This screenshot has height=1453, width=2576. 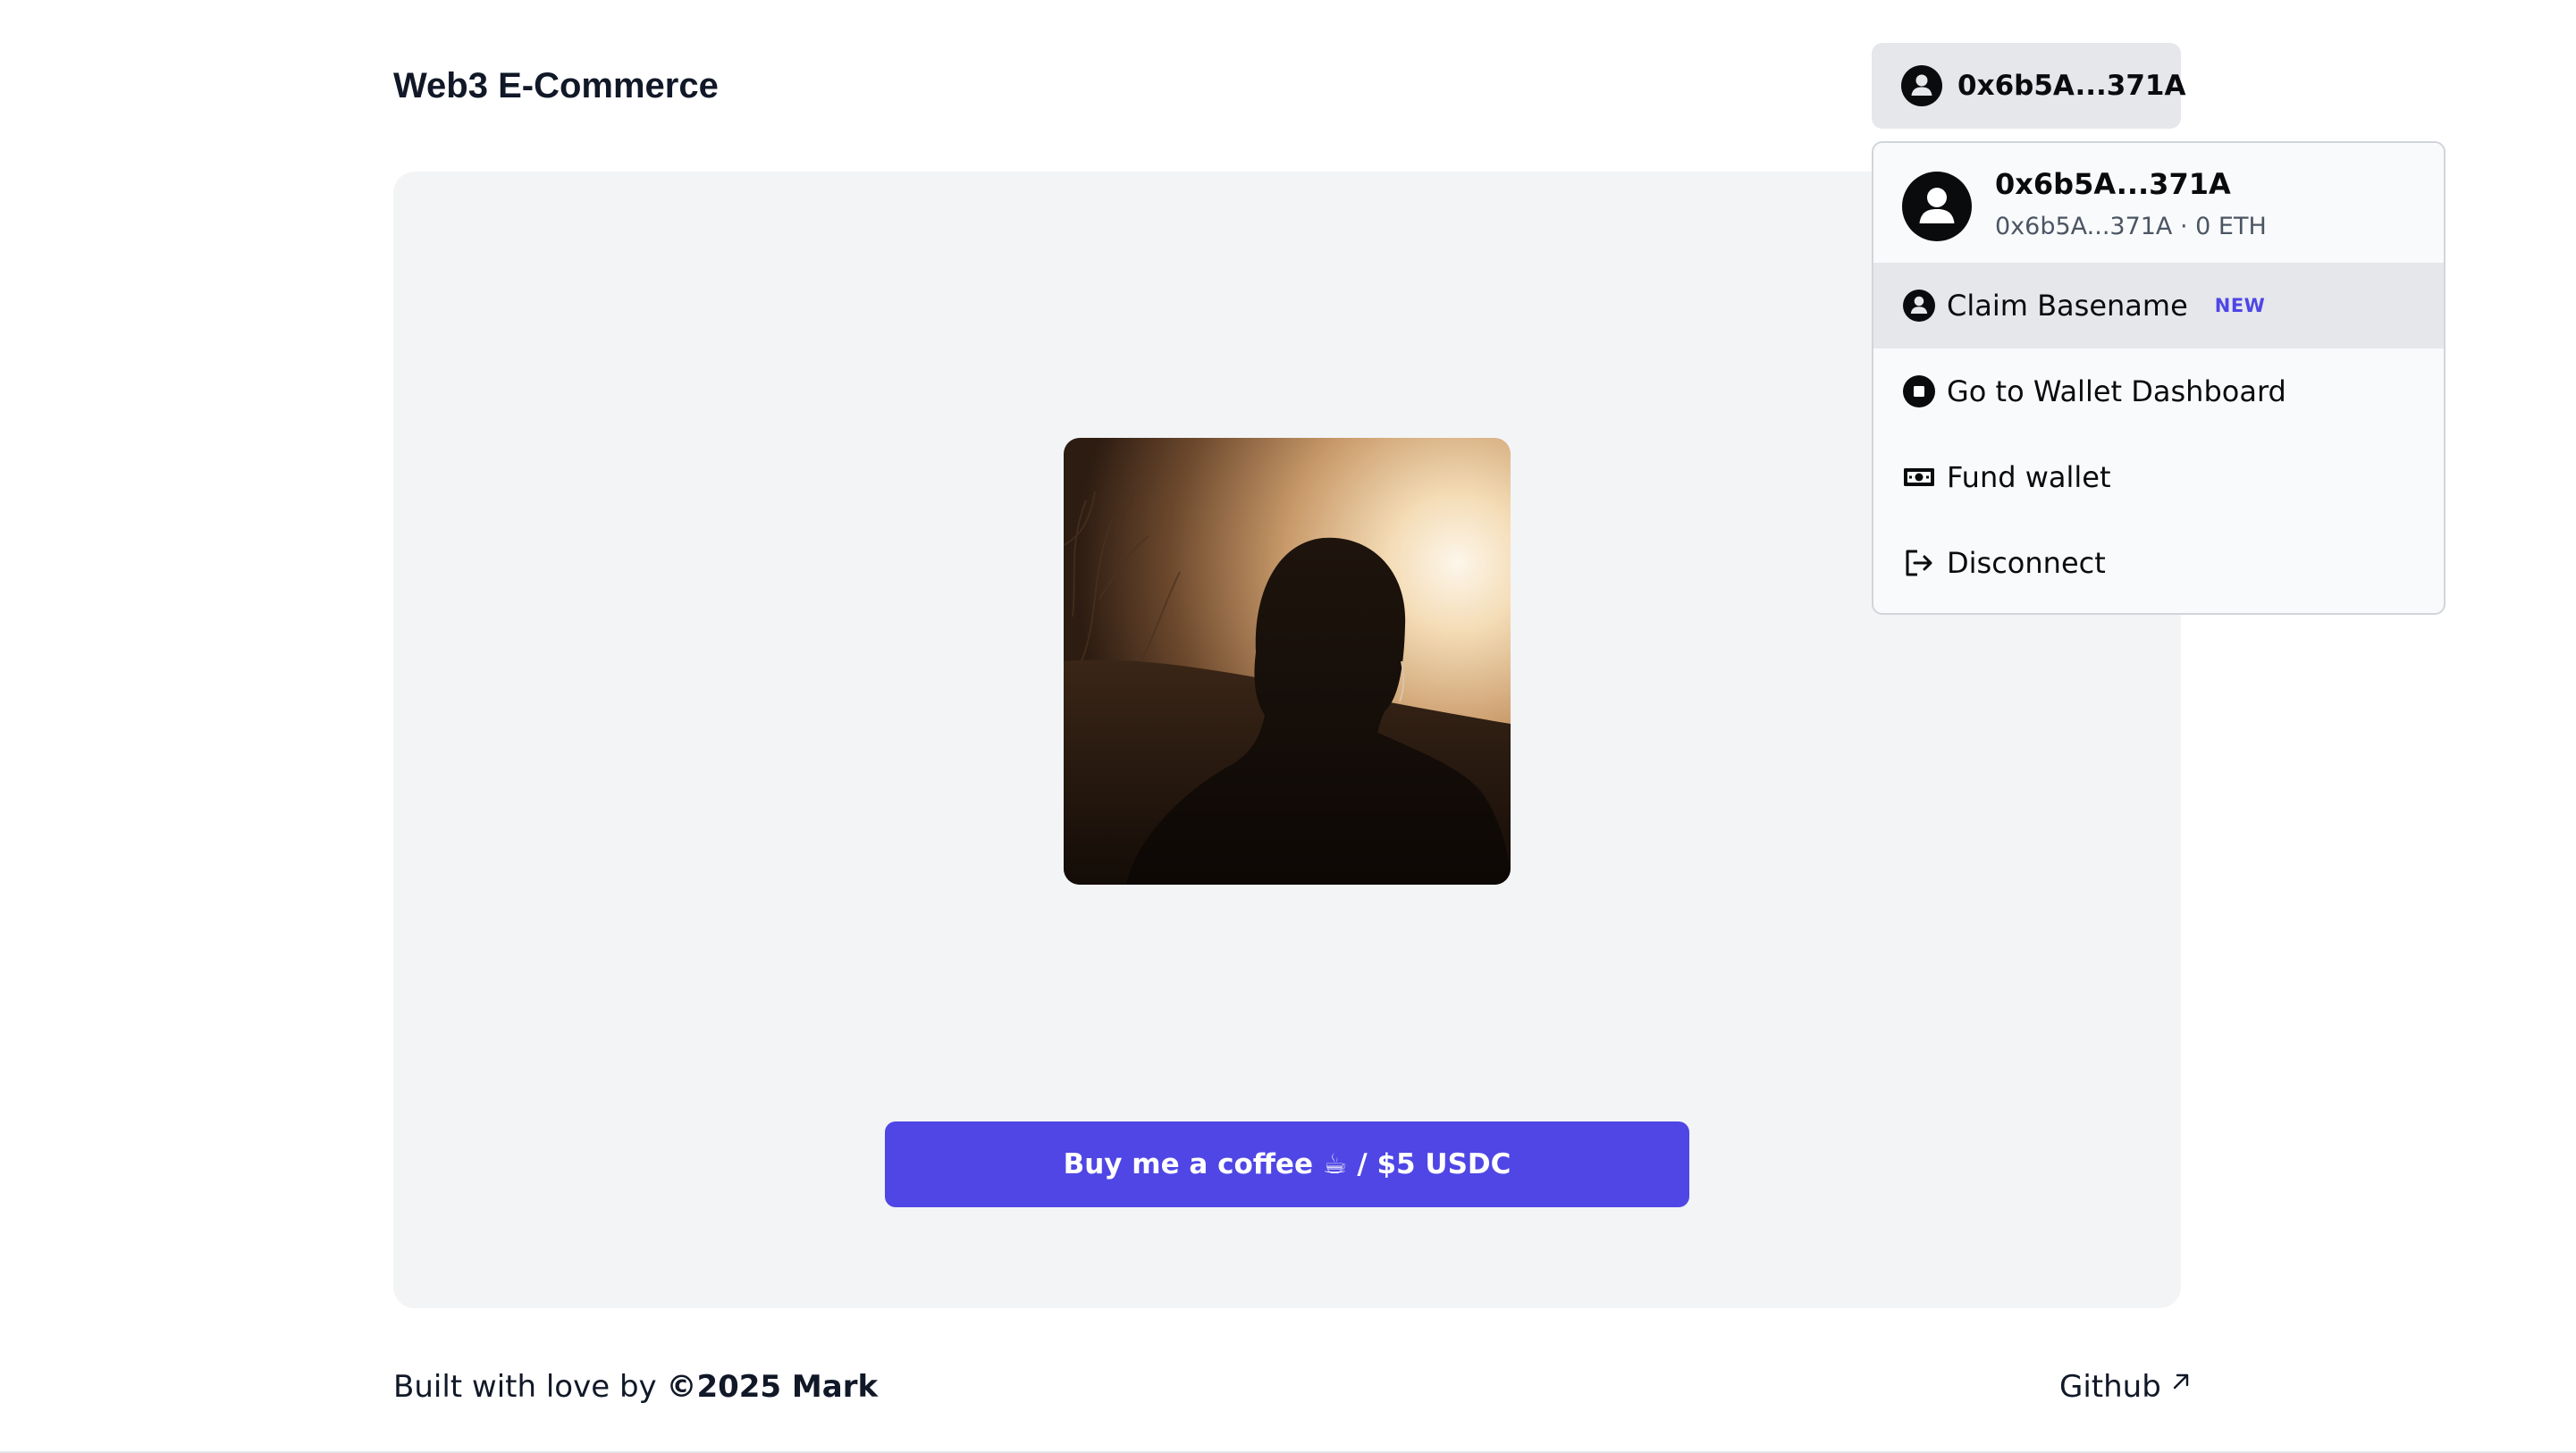 I want to click on fund-wallet-item: Fund wallet, so click(x=2158, y=477).